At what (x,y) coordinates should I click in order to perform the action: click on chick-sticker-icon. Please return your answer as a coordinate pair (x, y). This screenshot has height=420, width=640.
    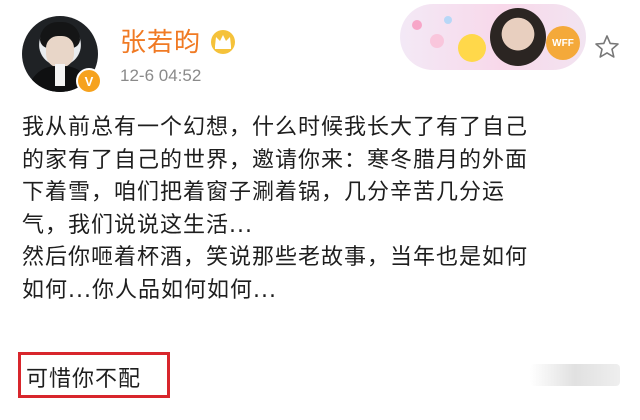
    Looking at the image, I should click on (472, 48).